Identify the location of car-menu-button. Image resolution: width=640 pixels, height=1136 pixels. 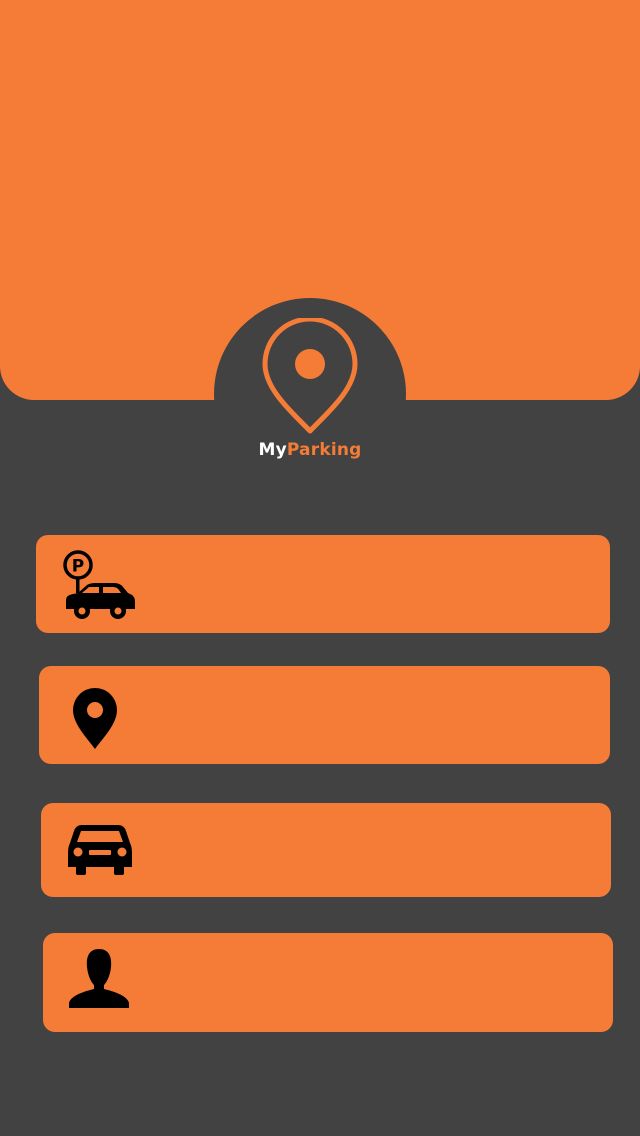
(326, 850).